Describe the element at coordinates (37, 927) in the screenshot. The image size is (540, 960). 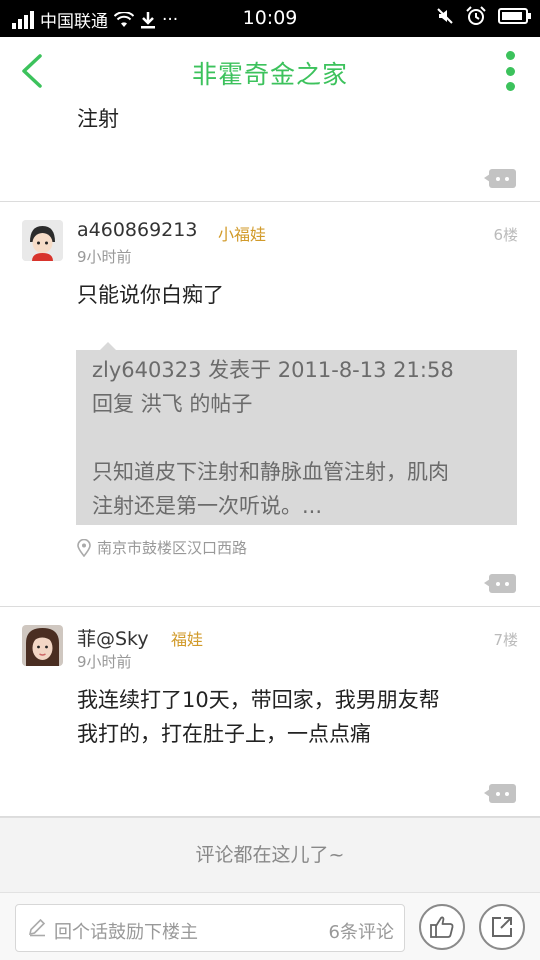
I see `pencil-icon` at that location.